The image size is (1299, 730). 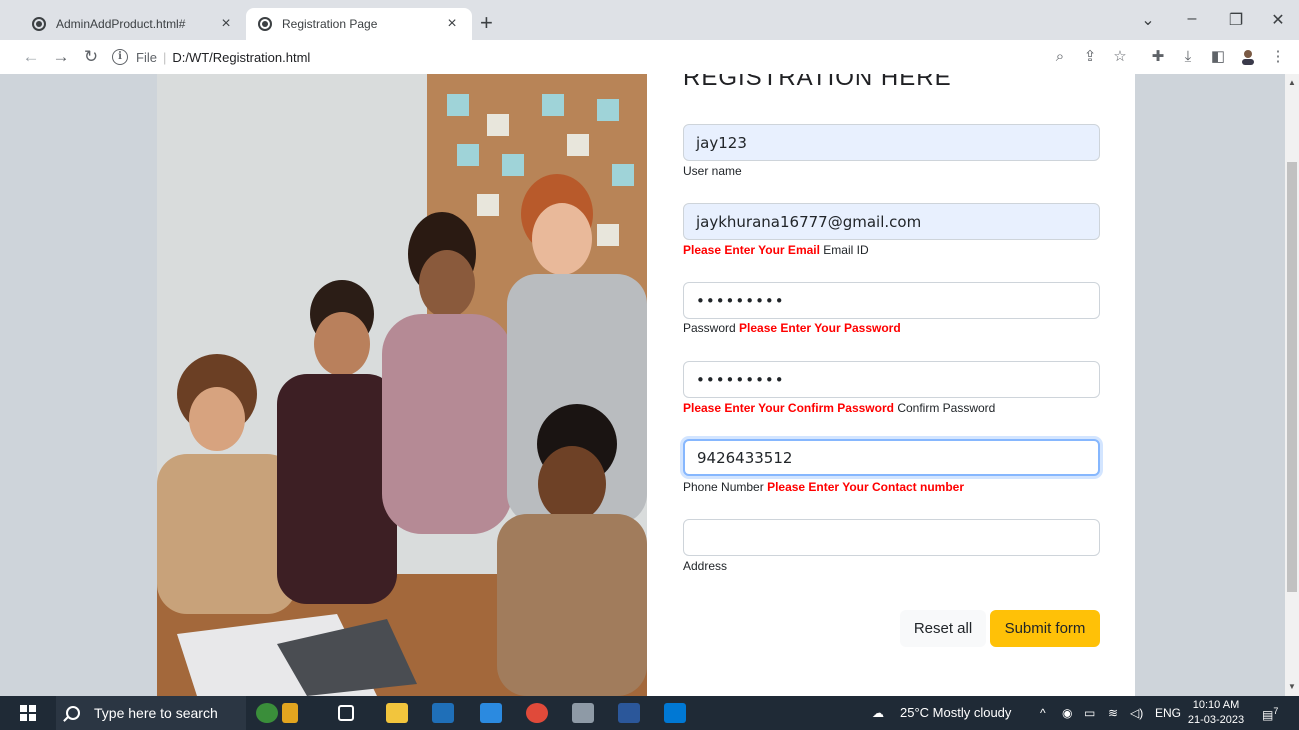 What do you see at coordinates (1270, 714) in the screenshot?
I see `notifications-icon: ▤7` at bounding box center [1270, 714].